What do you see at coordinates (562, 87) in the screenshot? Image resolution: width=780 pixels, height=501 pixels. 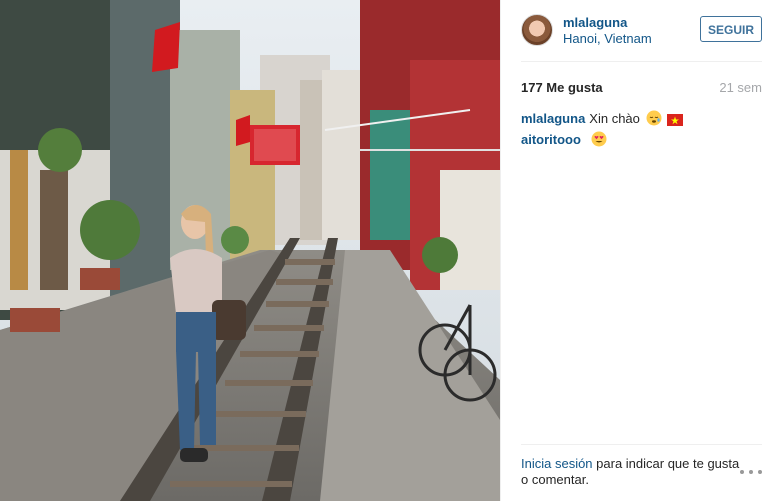 I see `likes-count: 177 Me gusta` at bounding box center [562, 87].